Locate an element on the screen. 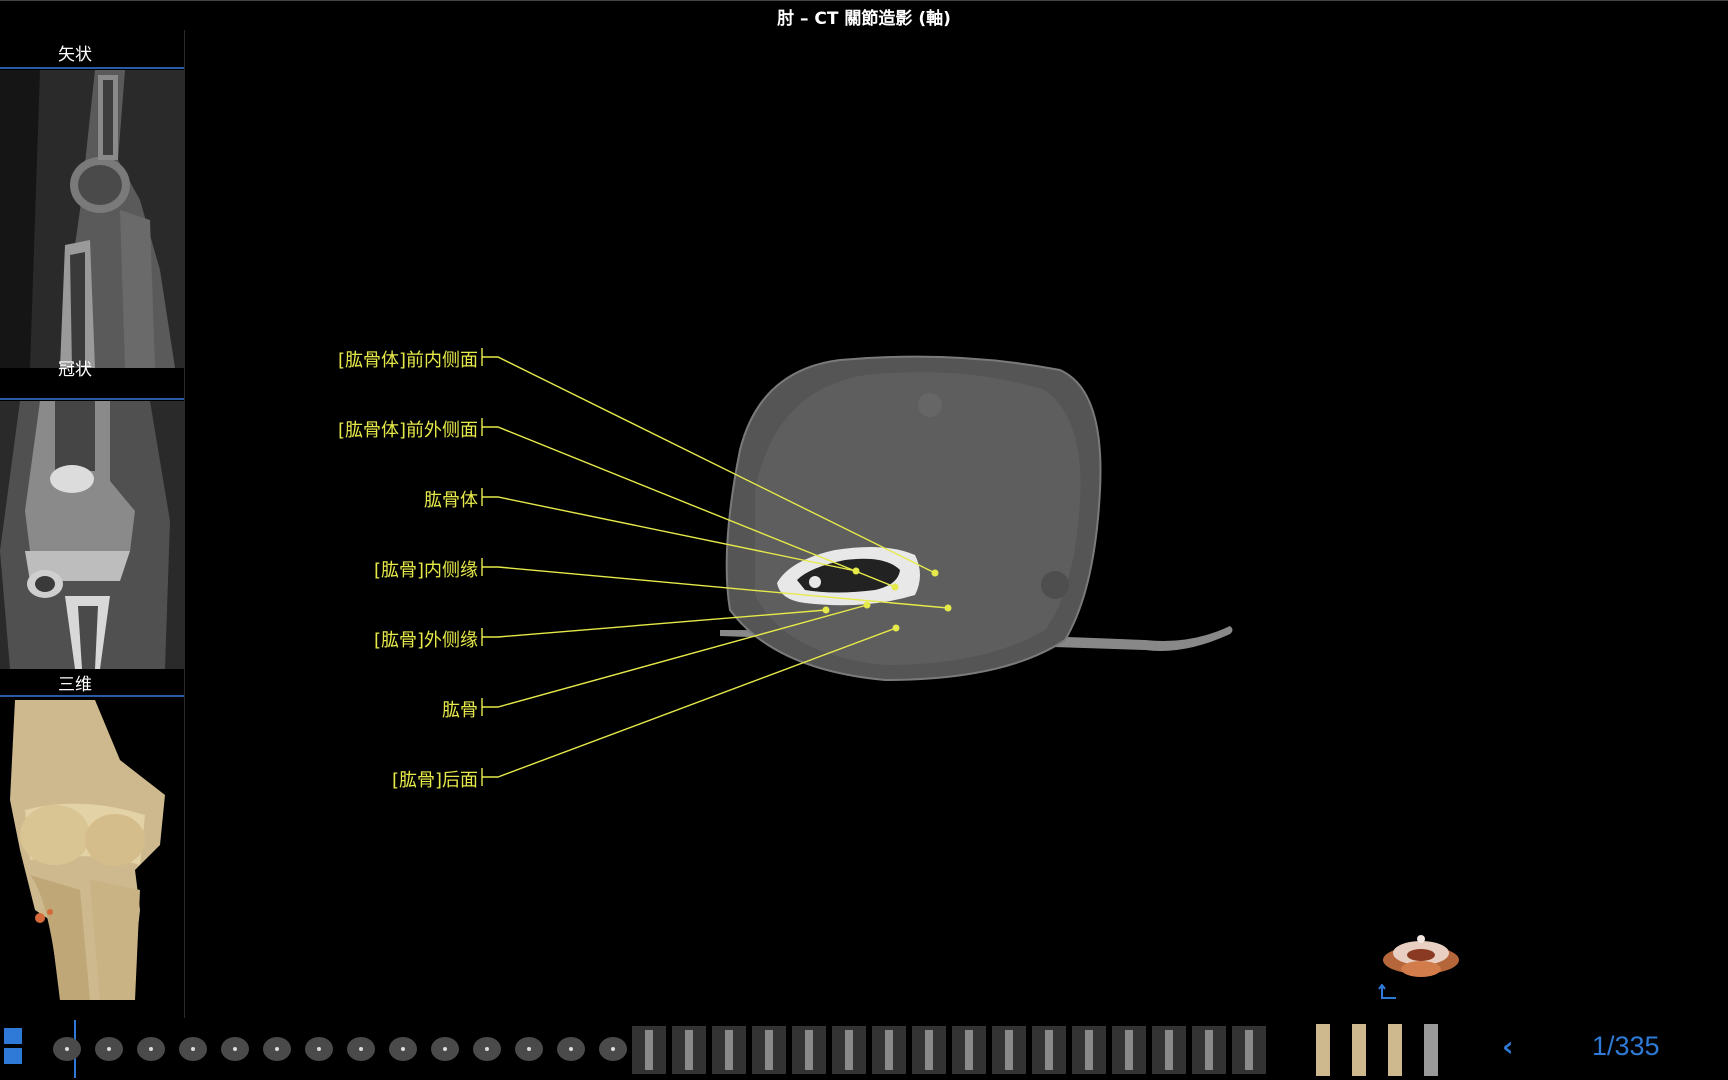 This screenshot has width=1728, height=1080. axis-orientation-icon is located at coordinates (1389, 993).